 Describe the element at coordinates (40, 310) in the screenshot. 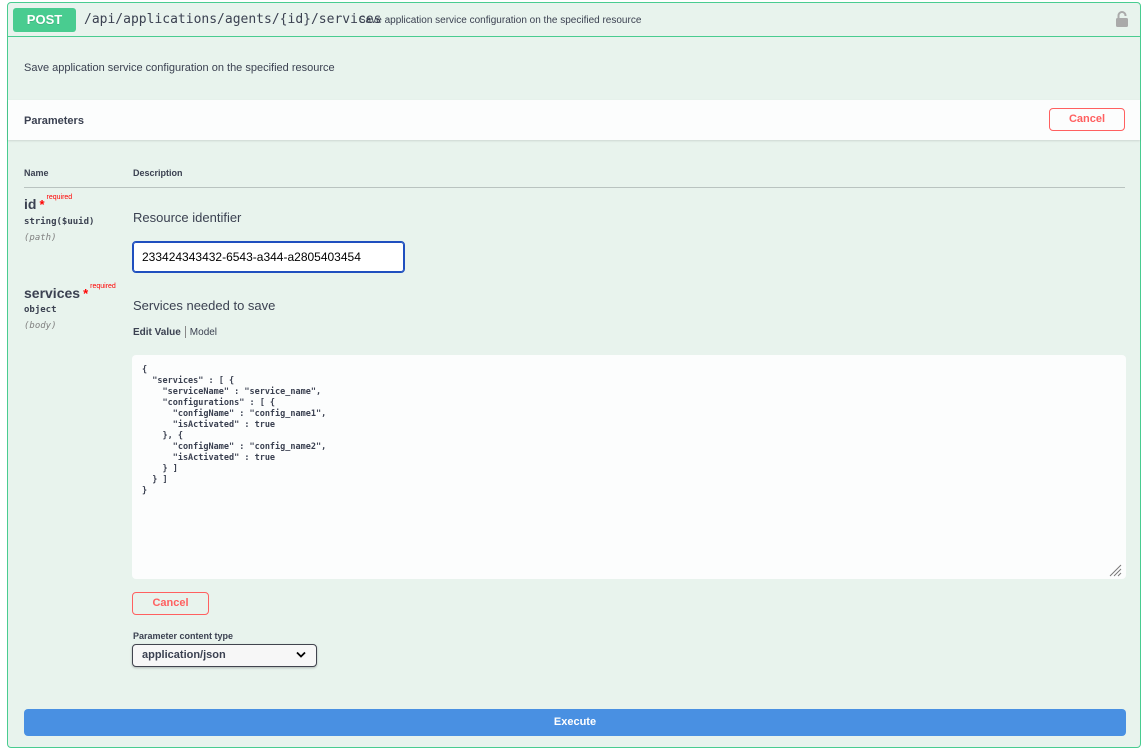

I see `param-services-type: object` at that location.